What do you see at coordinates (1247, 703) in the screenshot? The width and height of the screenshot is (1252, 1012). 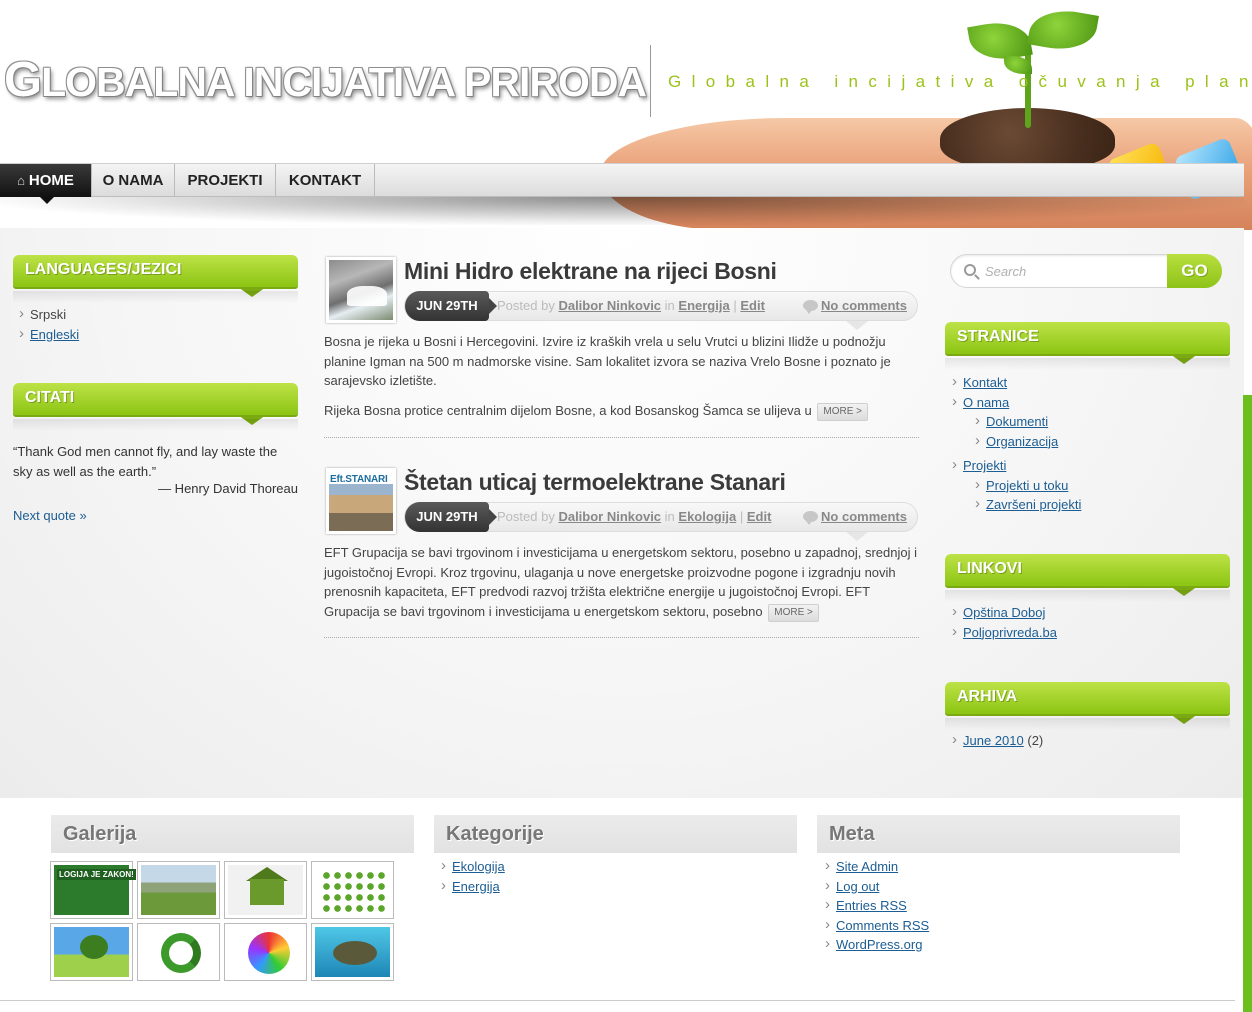 I see `page-edge-bar` at bounding box center [1247, 703].